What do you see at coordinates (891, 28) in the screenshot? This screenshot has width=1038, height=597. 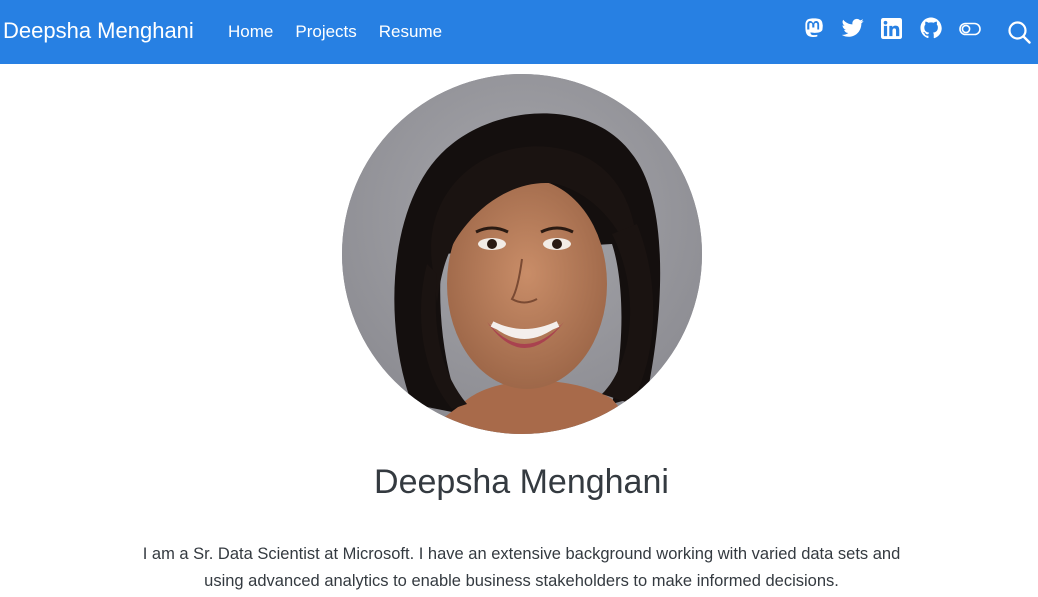 I see `linkedin-icon` at bounding box center [891, 28].